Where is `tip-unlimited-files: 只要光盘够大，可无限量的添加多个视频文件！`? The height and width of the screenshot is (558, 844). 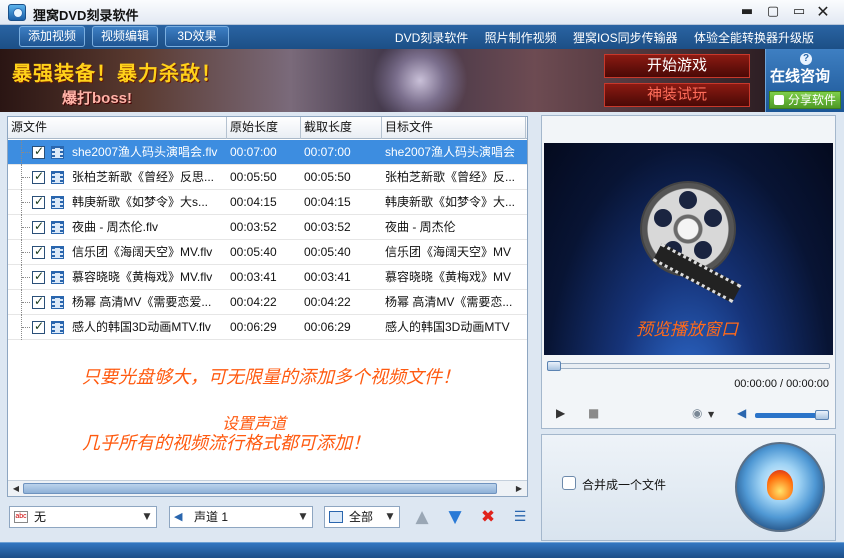
tip-unlimited-files: 只要光盘够大，可无限量的添加多个视频文件！ is located at coordinates (271, 377).